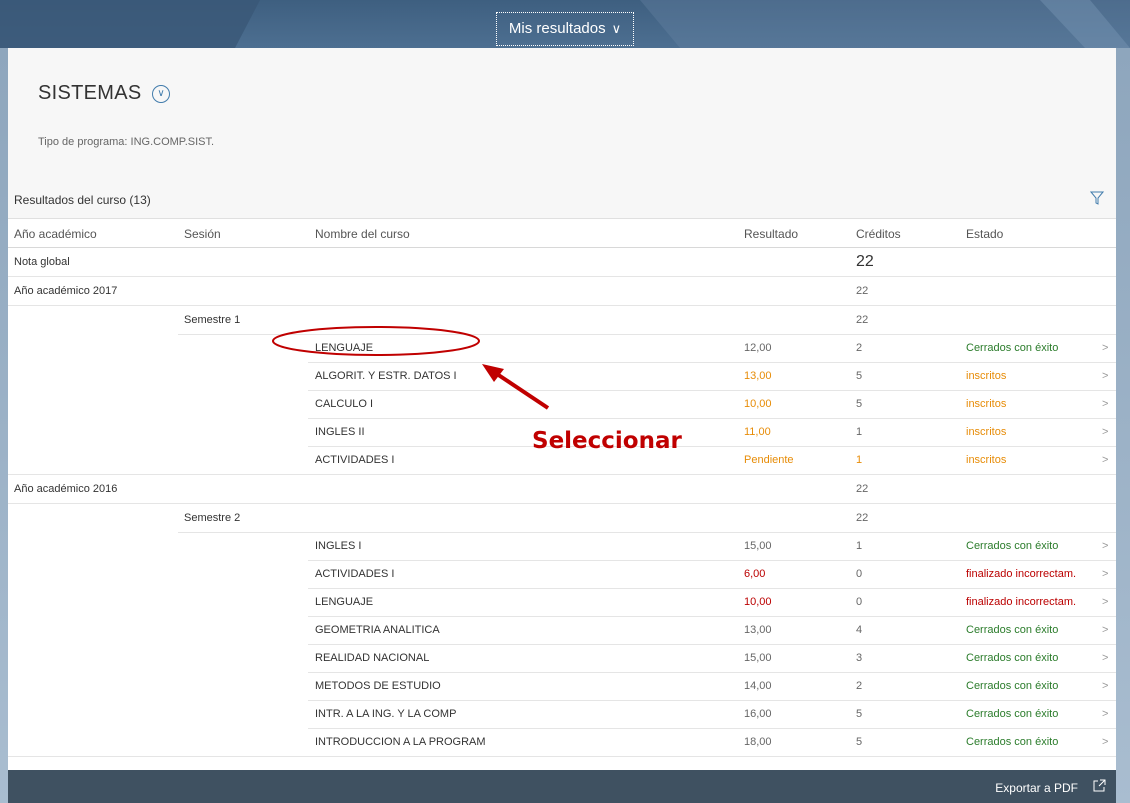  What do you see at coordinates (562, 546) in the screenshot?
I see `table-row: INGLES I 15,00 1 Cerrados con éxito >` at bounding box center [562, 546].